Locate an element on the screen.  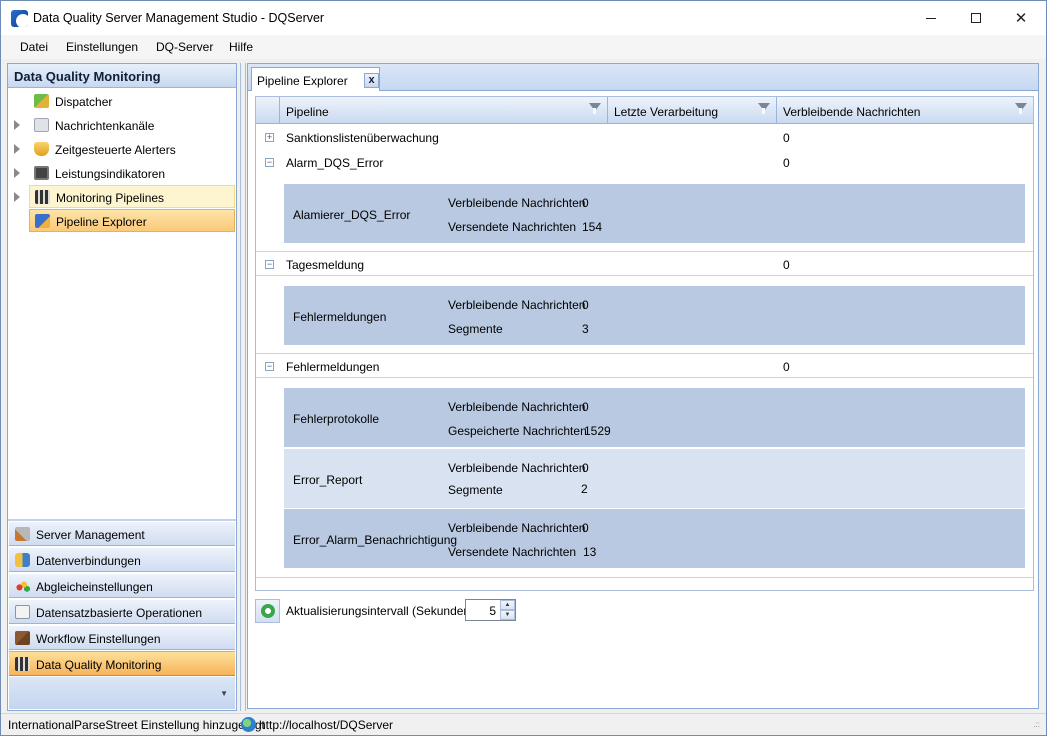
stepper-down-icon: ▼ is located at coordinates (507, 615).